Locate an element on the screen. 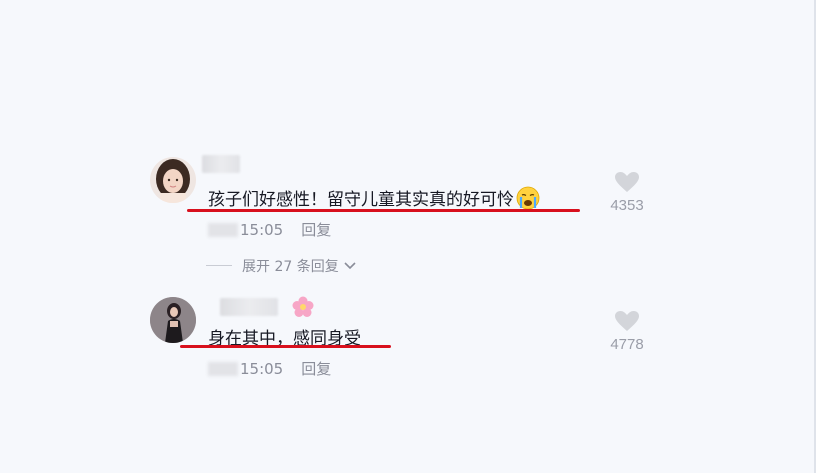 This screenshot has height=473, width=816. expand-replies-button: 展开 27 条回复 is located at coordinates (281, 266).